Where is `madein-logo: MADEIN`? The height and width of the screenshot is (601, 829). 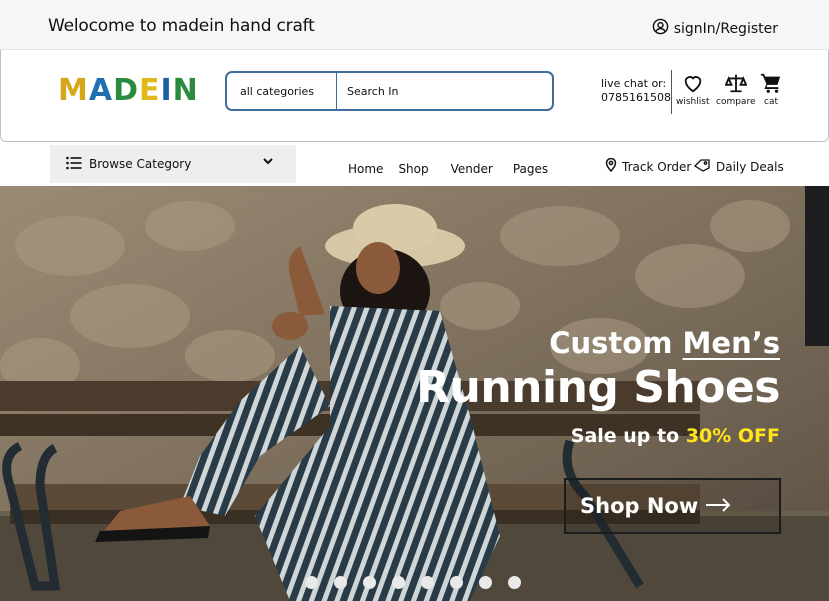 madein-logo: MADEIN is located at coordinates (128, 91).